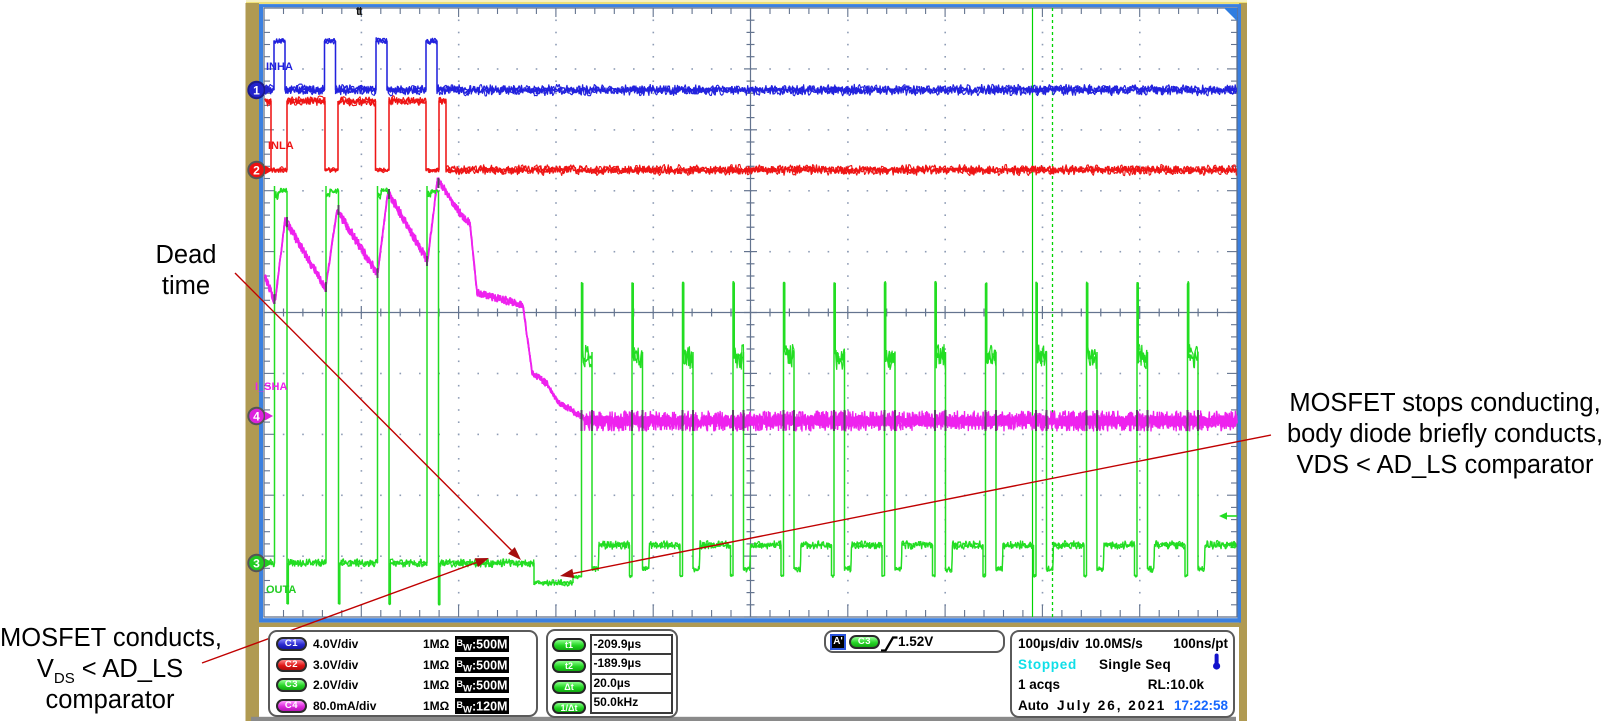 The width and height of the screenshot is (1608, 721). Describe the element at coordinates (279, 67) in the screenshot. I see `svg-text: INHA` at that location.